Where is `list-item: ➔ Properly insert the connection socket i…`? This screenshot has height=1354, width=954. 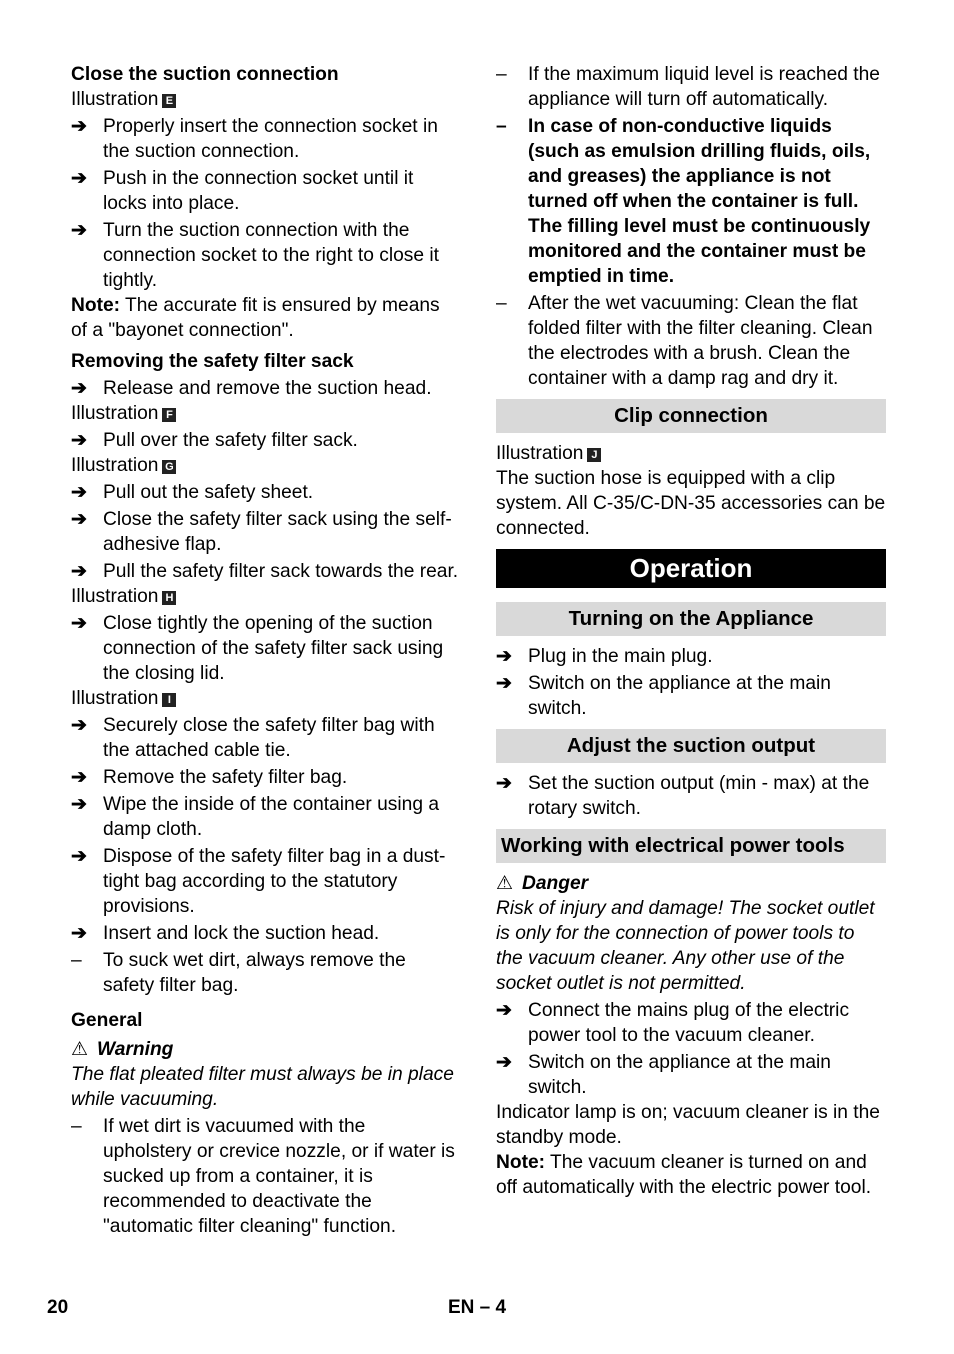
list-item: ➔ Properly insert the connection socket i… is located at coordinates (254, 139).